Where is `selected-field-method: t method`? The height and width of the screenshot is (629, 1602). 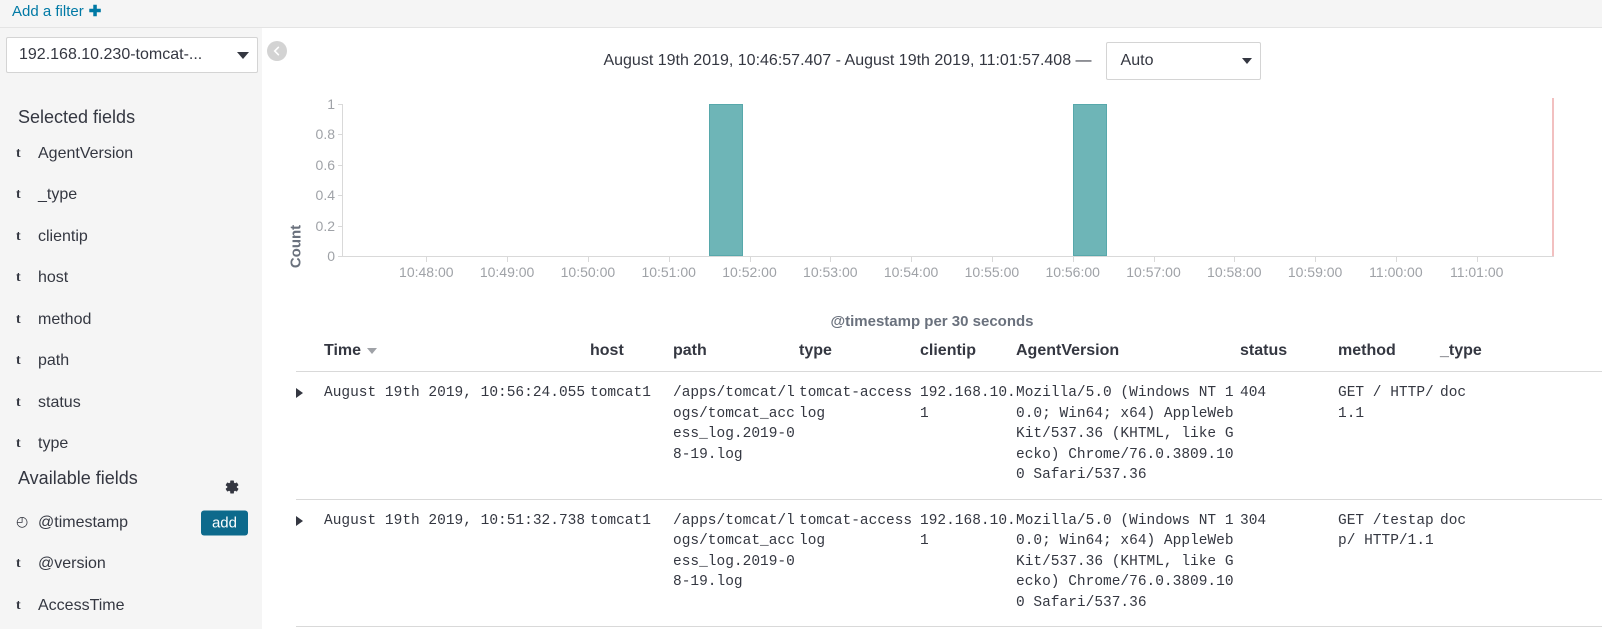 selected-field-method: t method is located at coordinates (131, 320).